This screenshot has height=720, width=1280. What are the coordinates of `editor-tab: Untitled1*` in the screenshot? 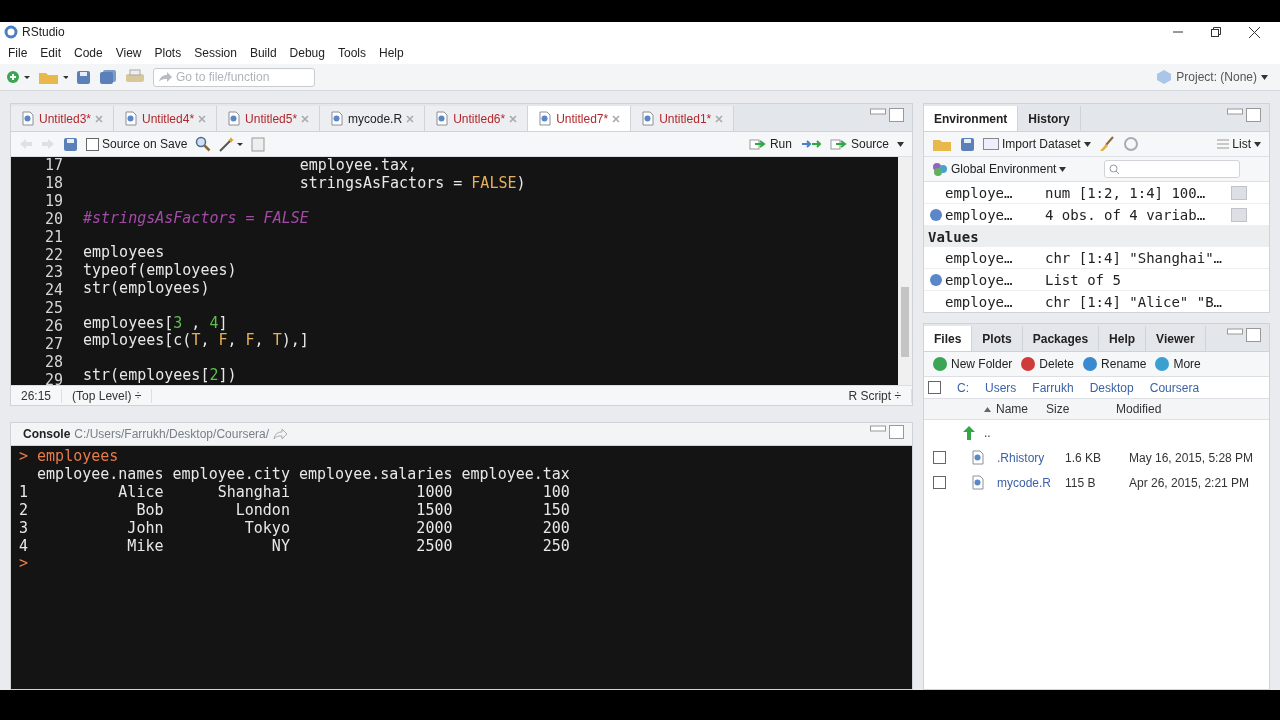 It's located at (683, 118).